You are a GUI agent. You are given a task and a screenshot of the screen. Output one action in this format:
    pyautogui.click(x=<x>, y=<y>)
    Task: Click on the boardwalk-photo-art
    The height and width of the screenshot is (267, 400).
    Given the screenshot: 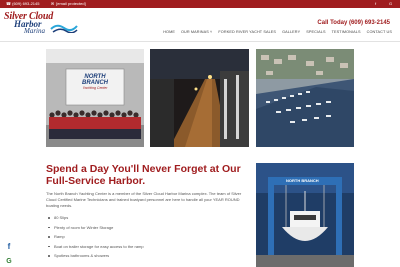 What is the action you would take?
    pyautogui.click(x=199, y=98)
    